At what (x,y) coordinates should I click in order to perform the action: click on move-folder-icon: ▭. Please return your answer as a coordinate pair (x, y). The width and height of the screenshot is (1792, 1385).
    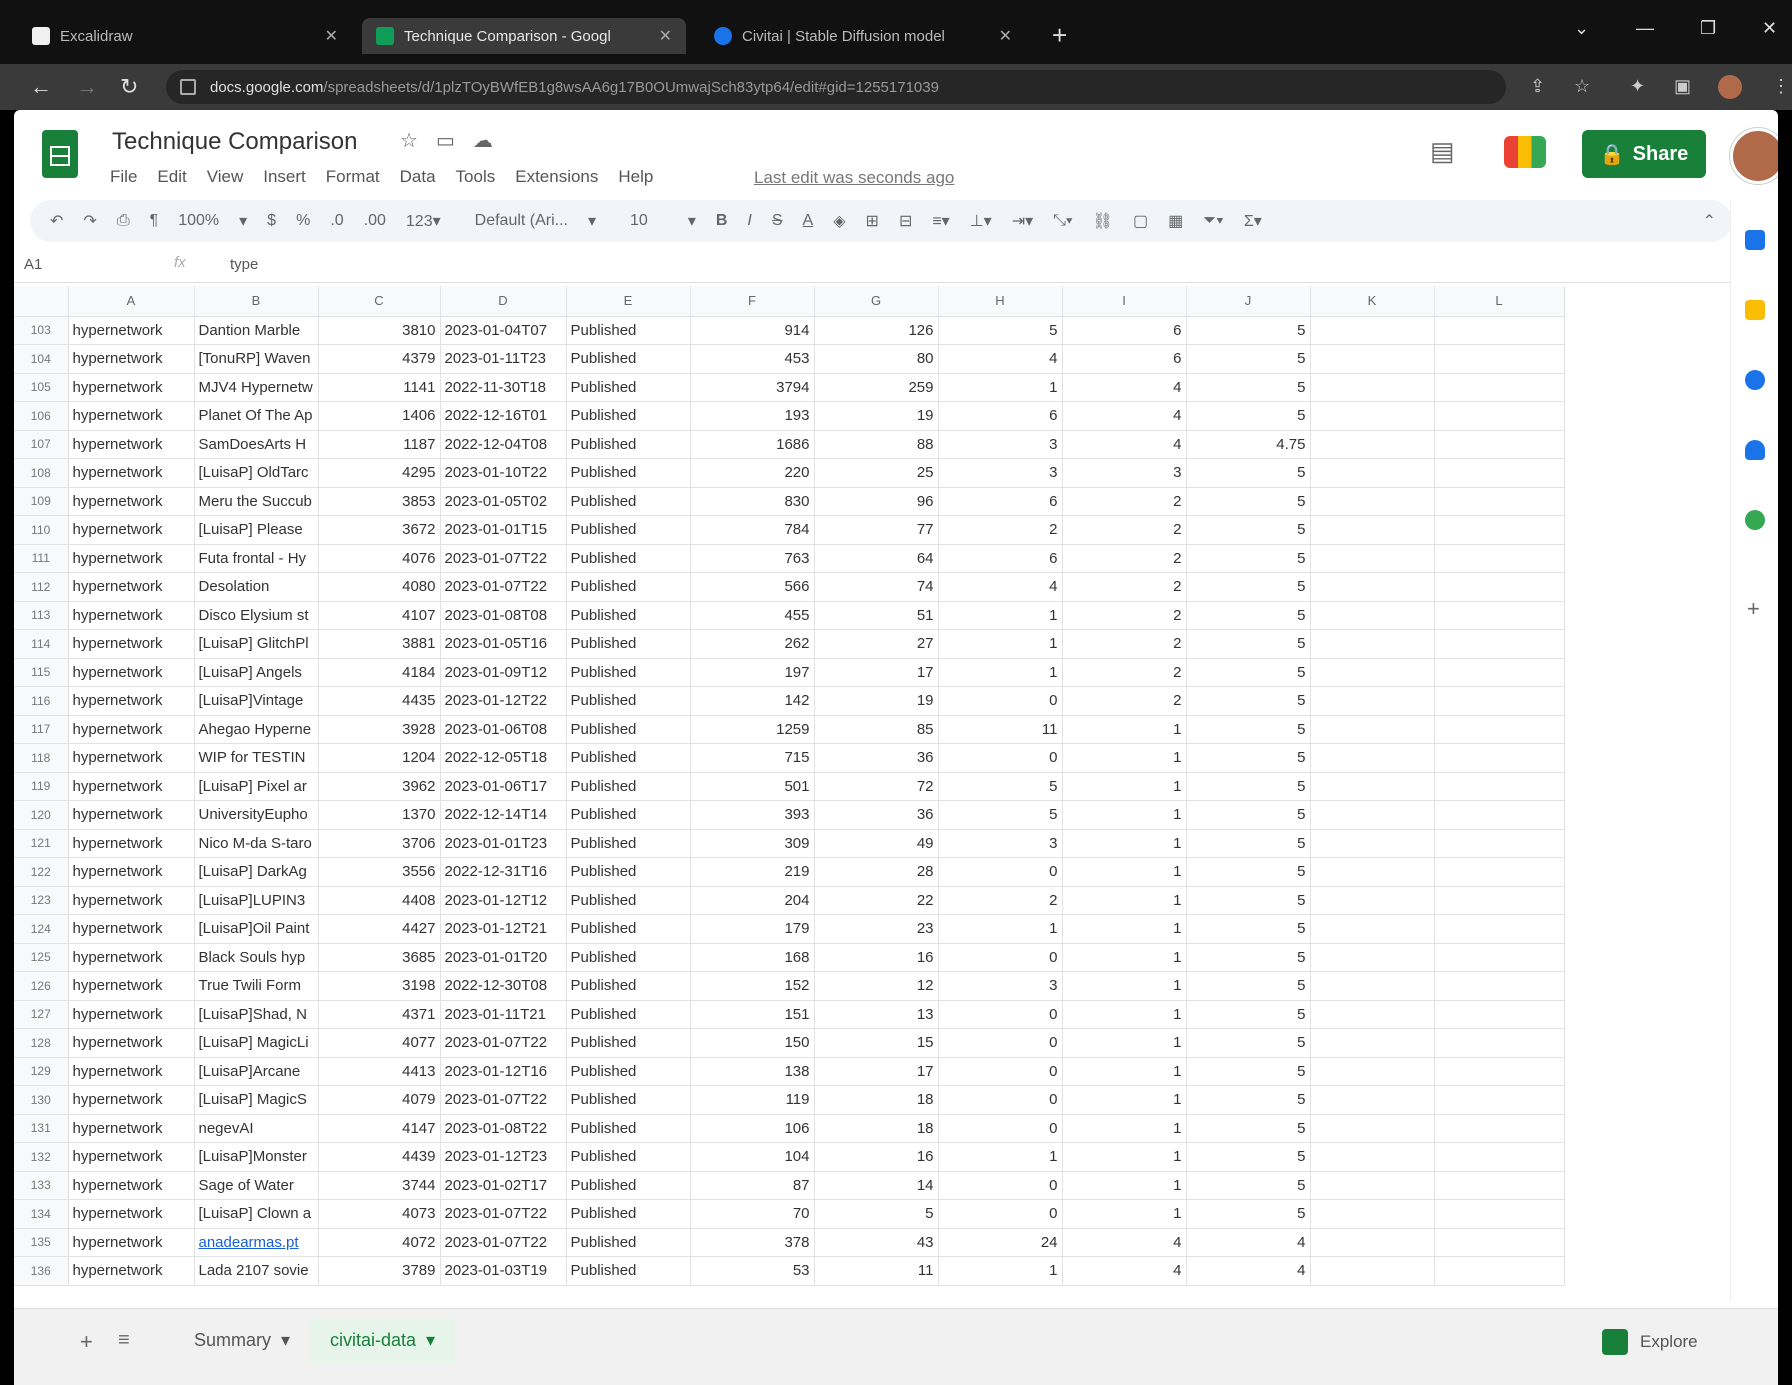
    Looking at the image, I should click on (445, 141).